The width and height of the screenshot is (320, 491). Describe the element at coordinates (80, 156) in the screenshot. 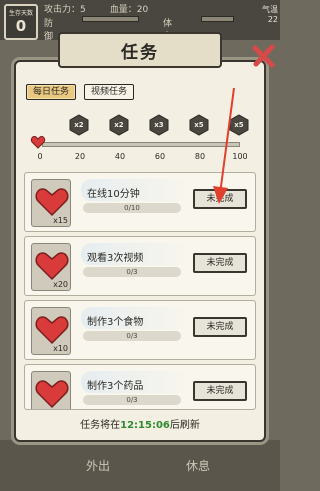

I see `tick-label: 20` at that location.